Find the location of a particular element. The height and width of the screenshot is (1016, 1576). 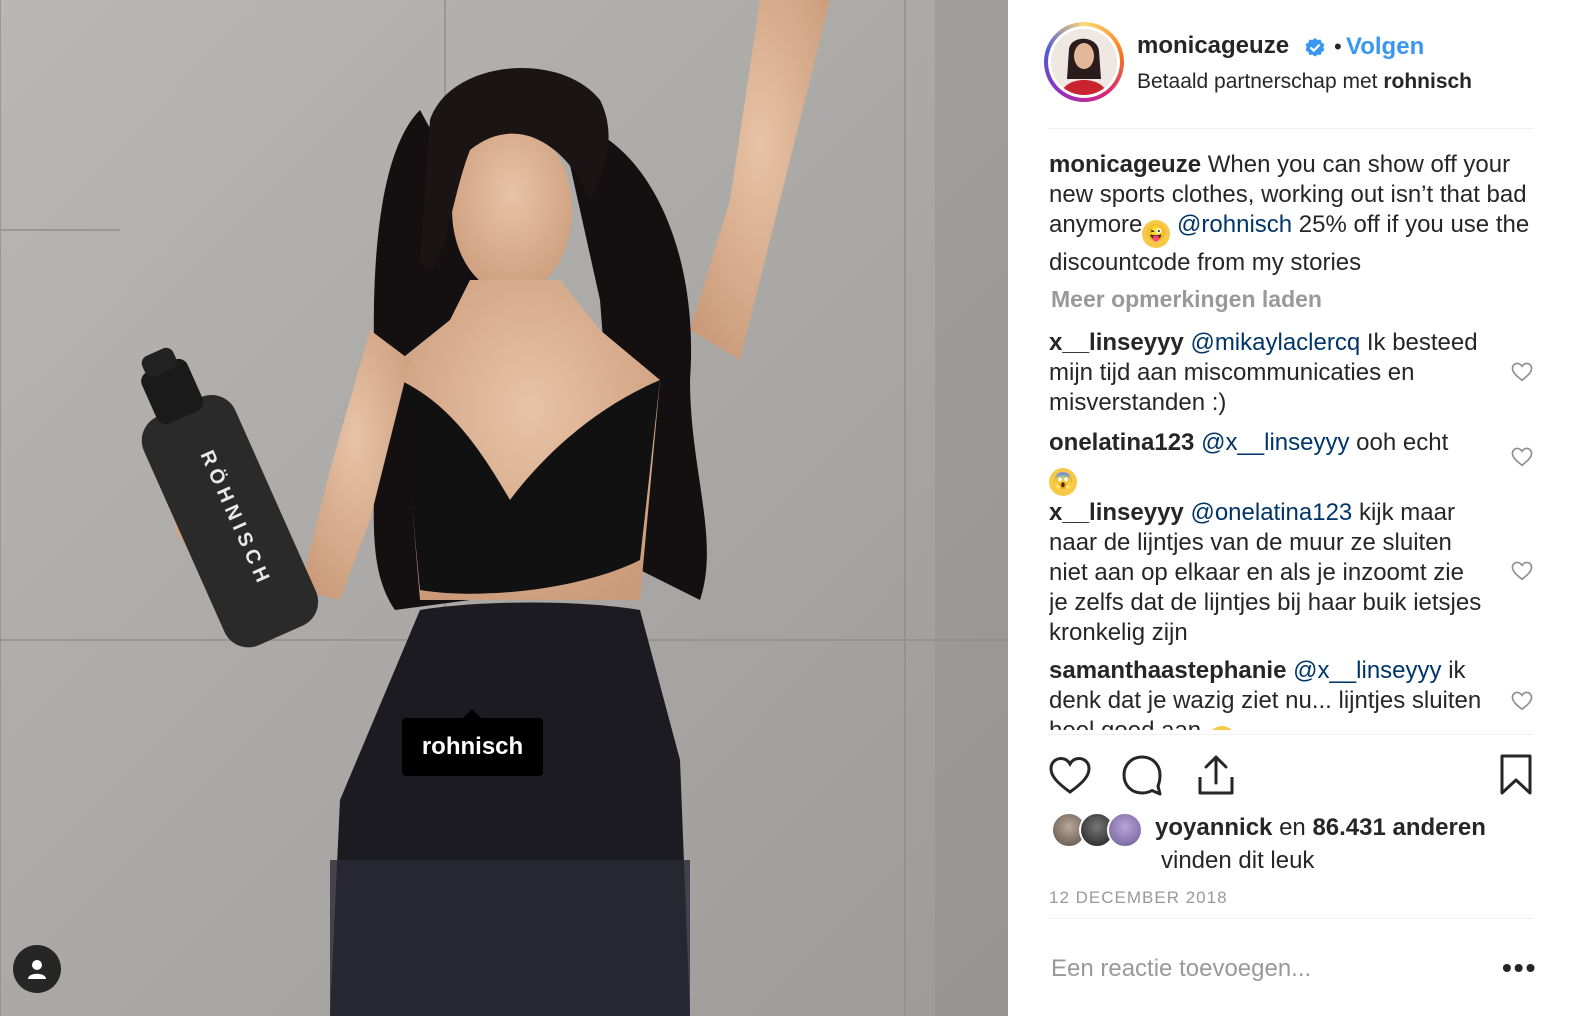

likers-avatars is located at coordinates (1099, 830).